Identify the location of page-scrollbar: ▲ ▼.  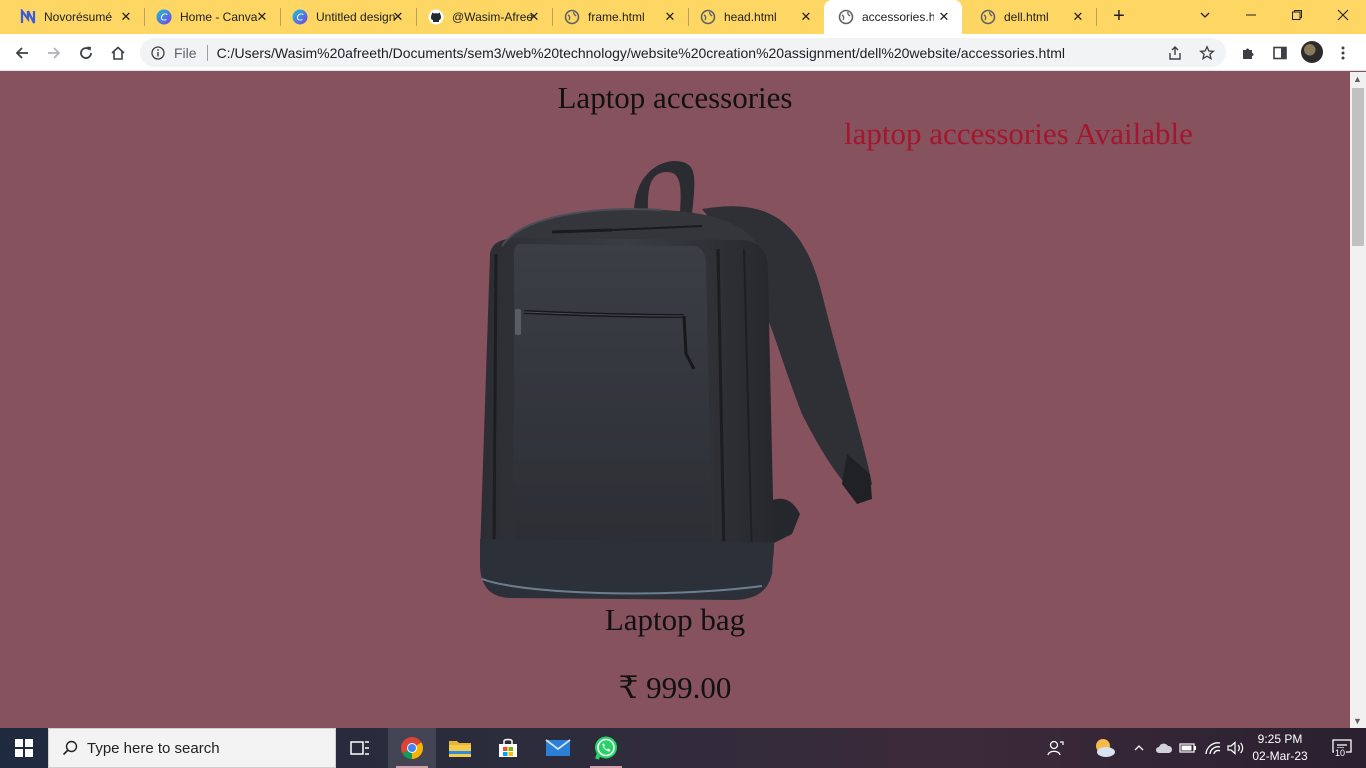
(1358, 400).